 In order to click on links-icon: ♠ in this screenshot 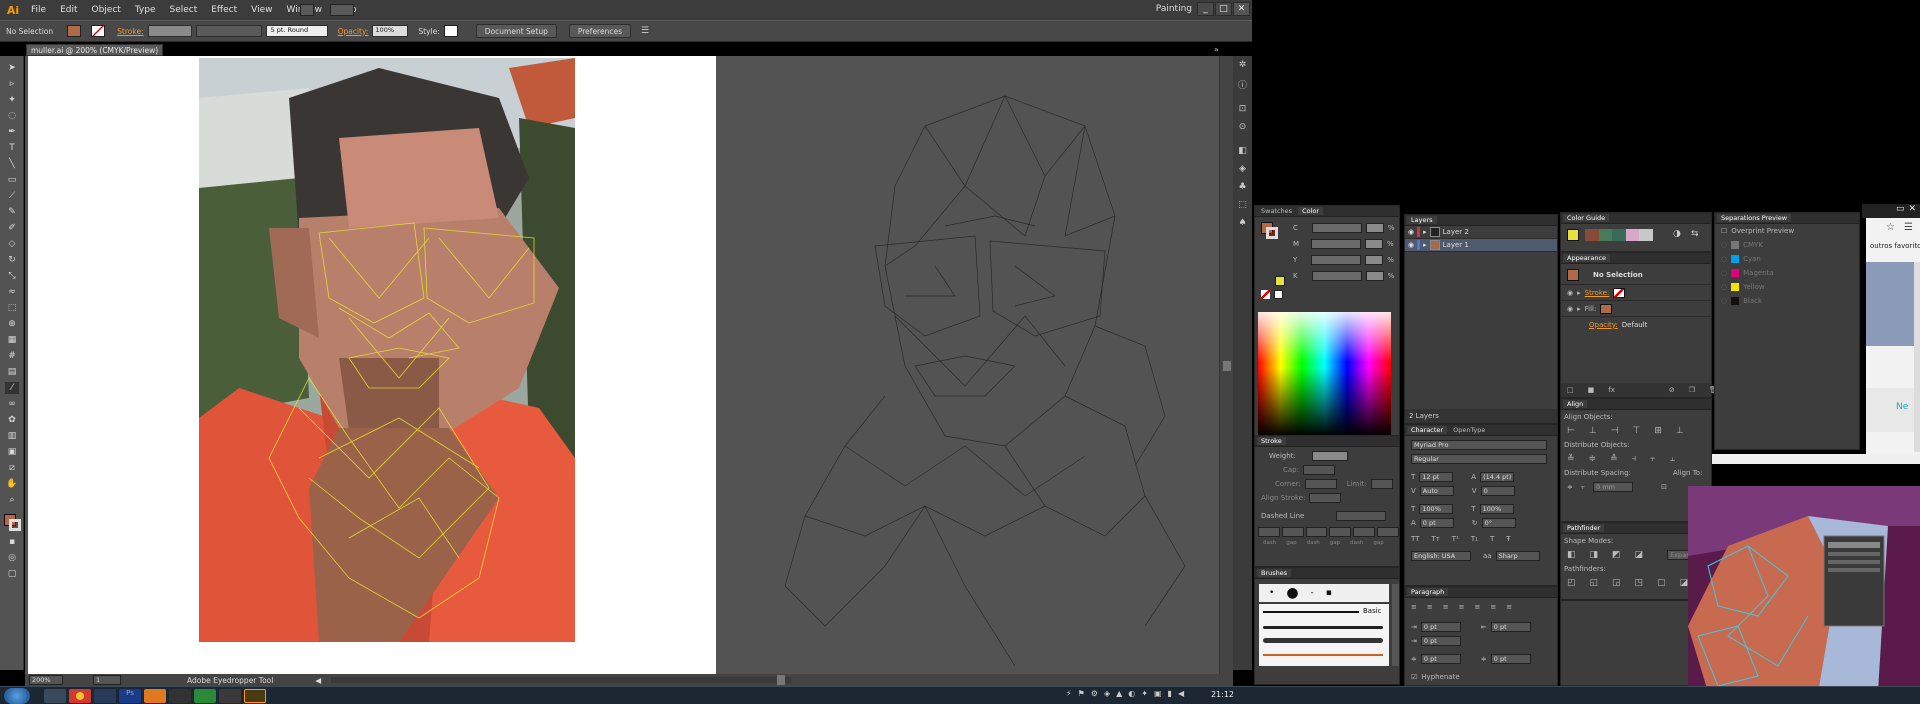, I will do `click(1242, 224)`.